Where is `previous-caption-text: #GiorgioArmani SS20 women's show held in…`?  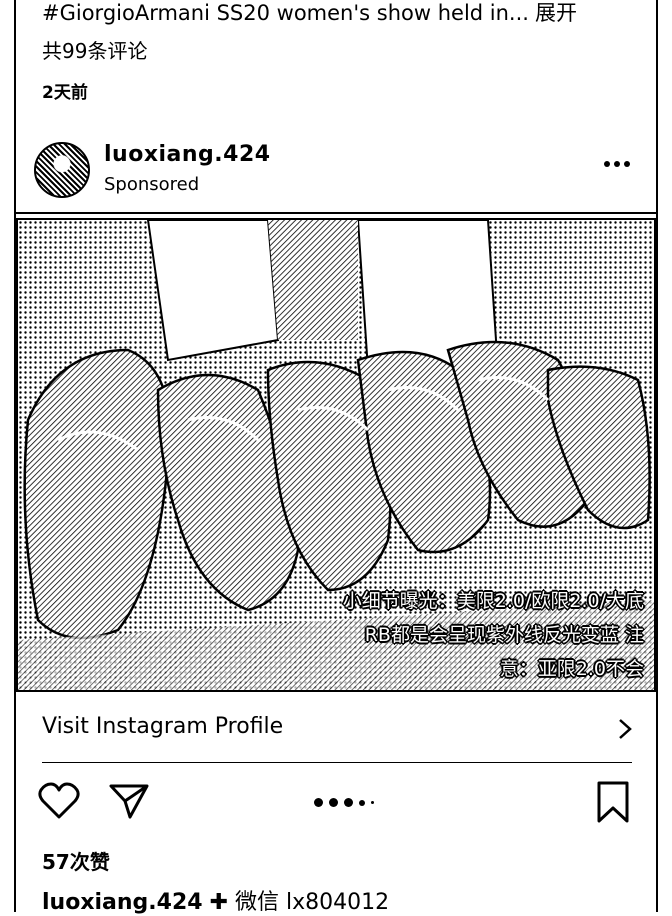 previous-caption-text: #GiorgioArmani SS20 women's show held in… is located at coordinates (285, 13).